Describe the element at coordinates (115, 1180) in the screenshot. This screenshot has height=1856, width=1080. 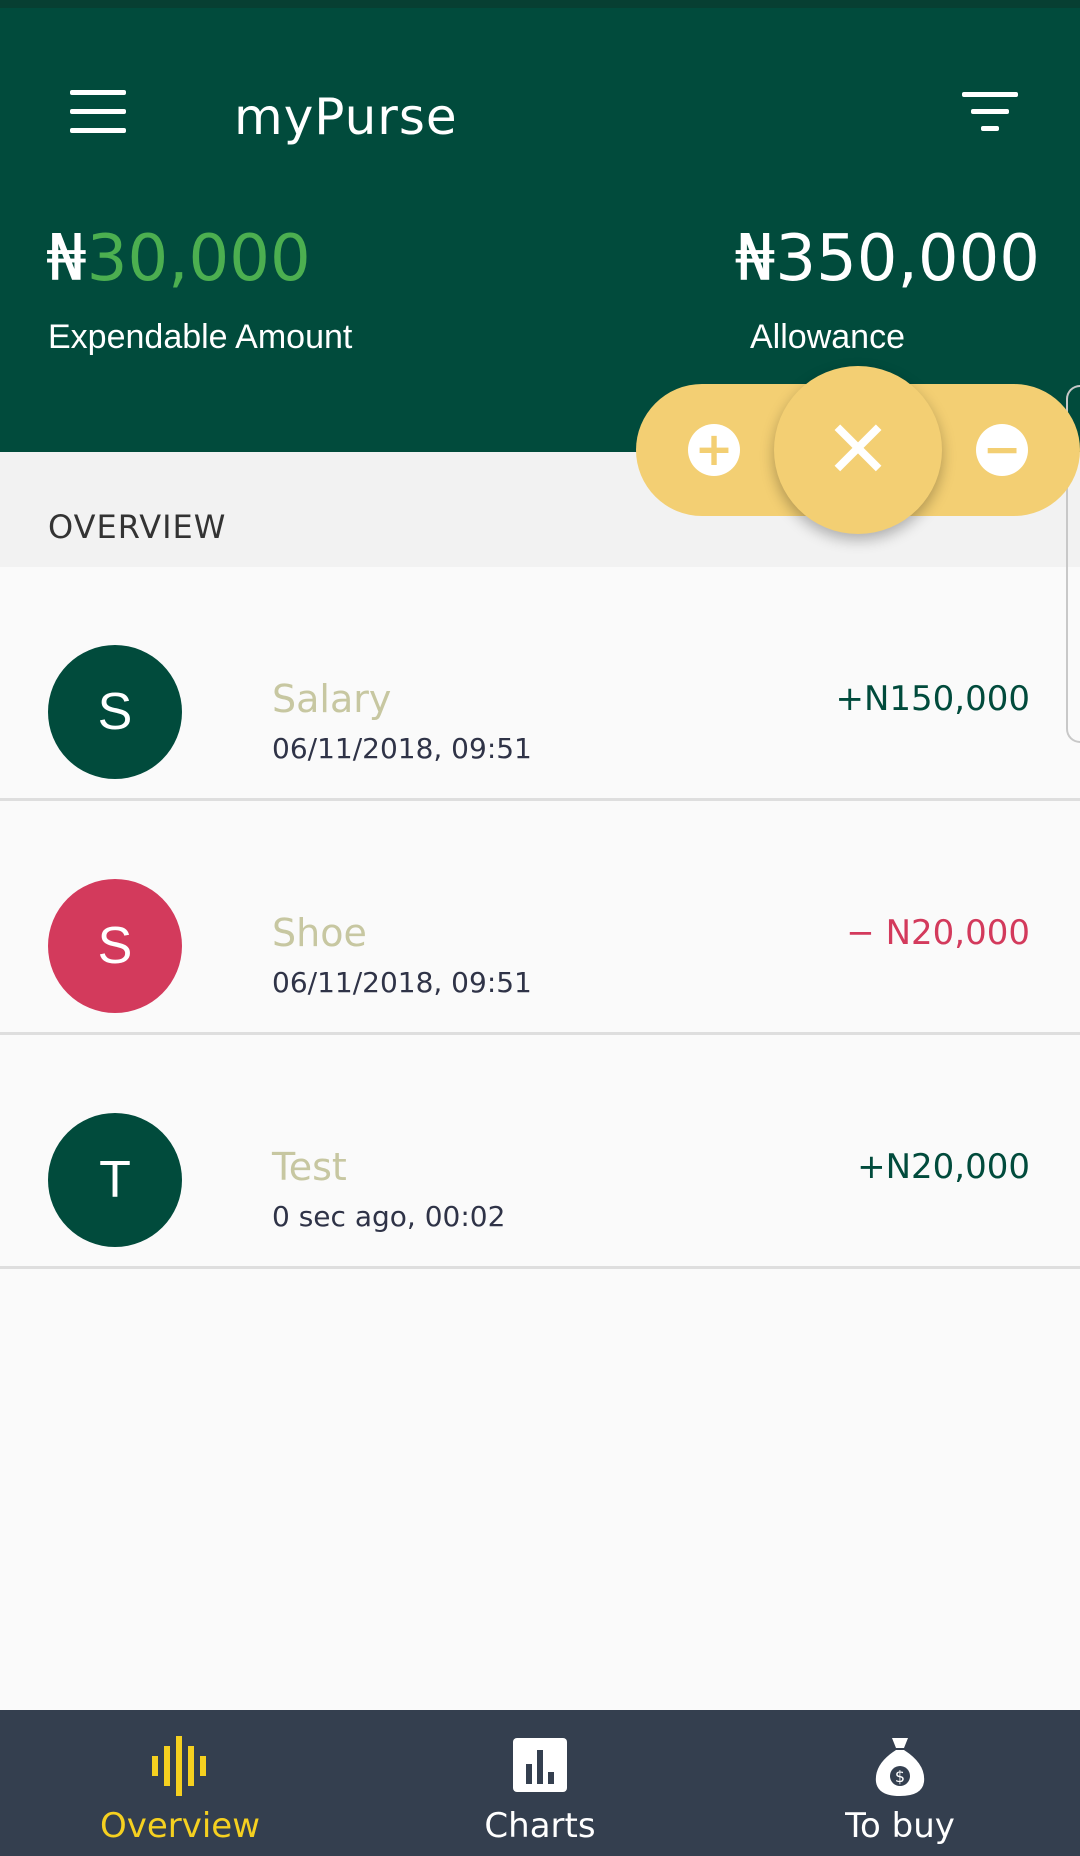
I see `avatar: T` at that location.